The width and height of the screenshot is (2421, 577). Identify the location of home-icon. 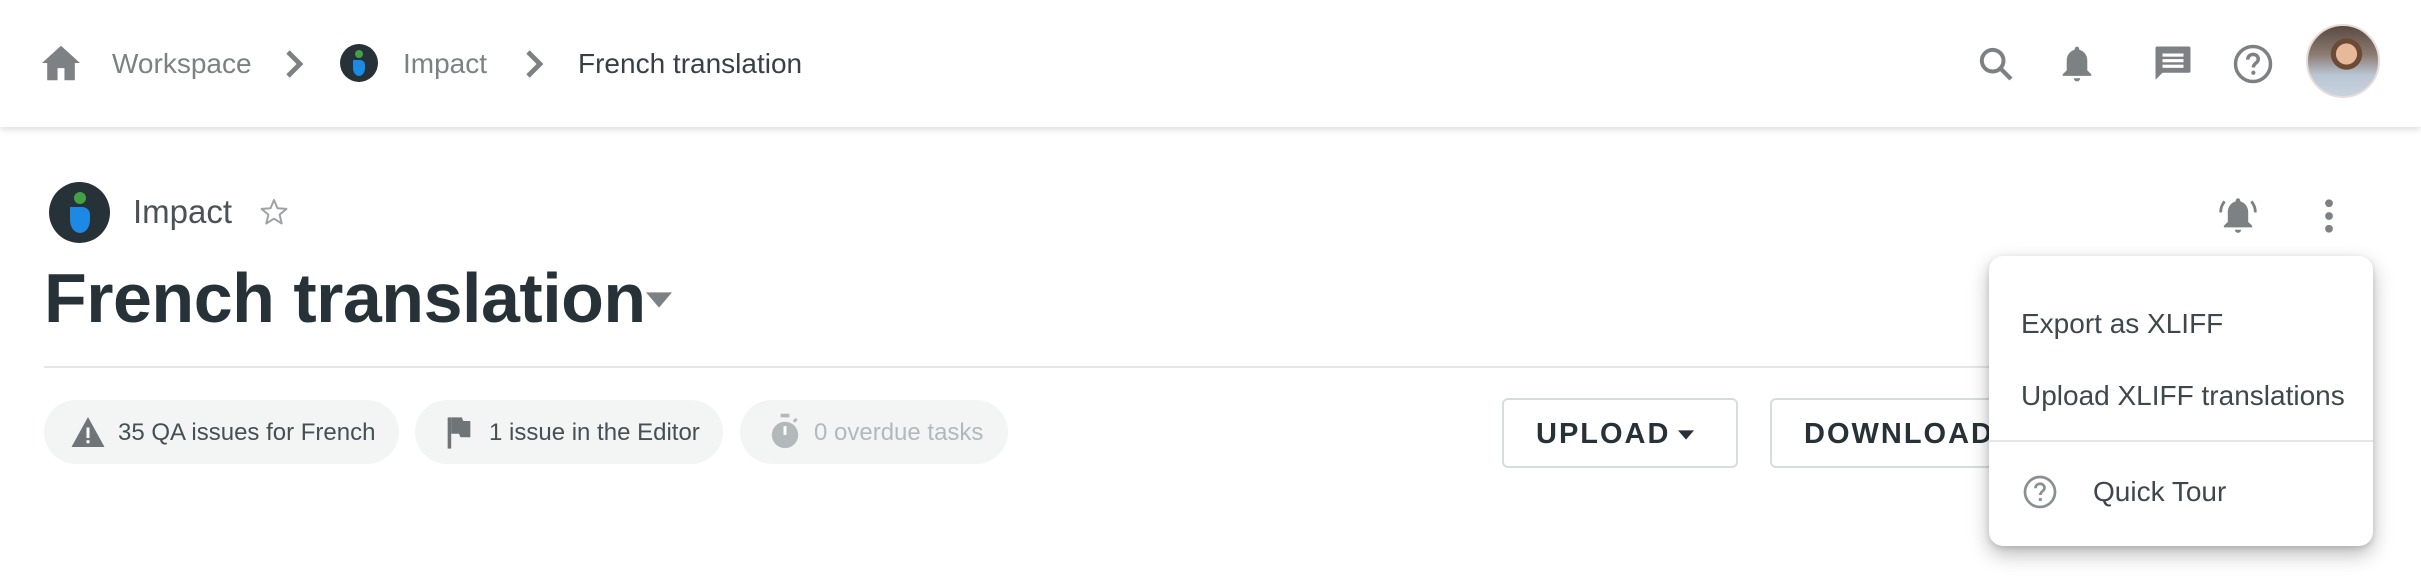
(61, 63).